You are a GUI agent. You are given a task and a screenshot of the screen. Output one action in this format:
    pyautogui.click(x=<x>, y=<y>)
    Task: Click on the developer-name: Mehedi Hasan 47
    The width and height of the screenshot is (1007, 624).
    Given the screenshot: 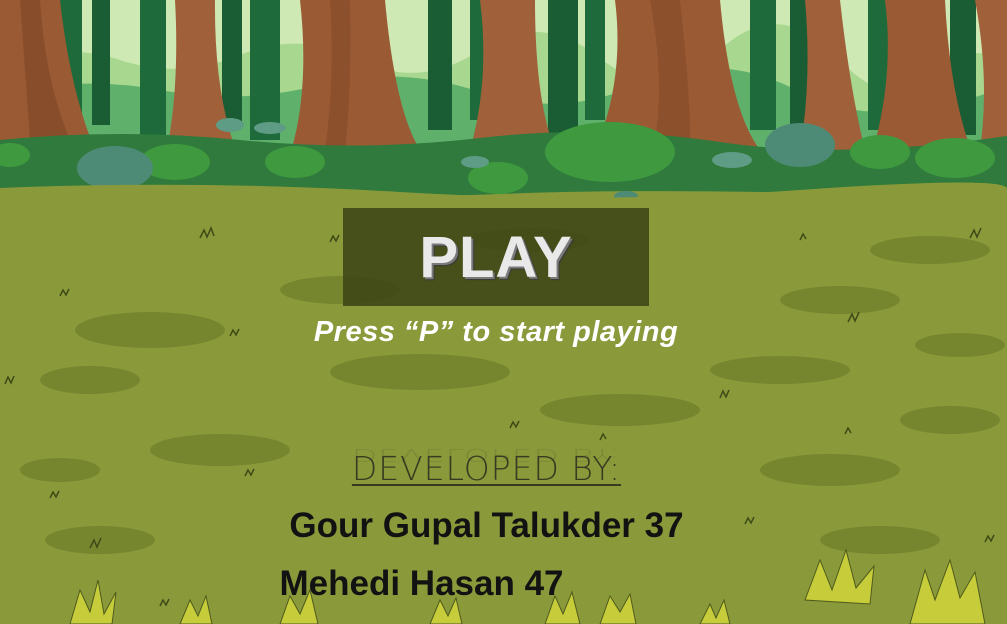 What is the action you would take?
    pyautogui.click(x=421, y=583)
    